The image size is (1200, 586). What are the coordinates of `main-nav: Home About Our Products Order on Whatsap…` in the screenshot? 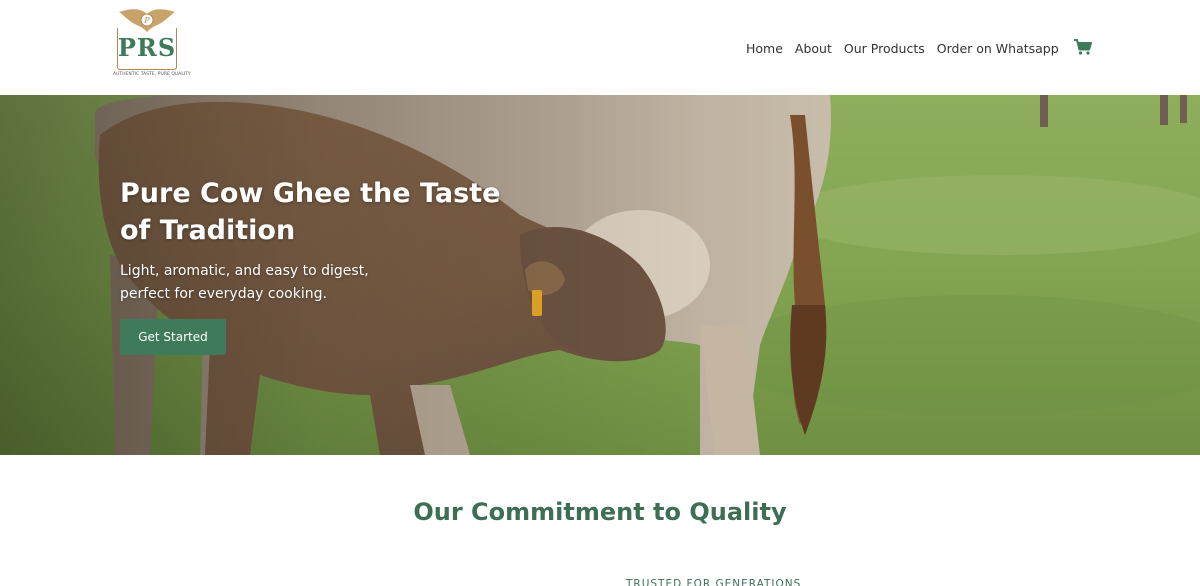 It's located at (908, 48).